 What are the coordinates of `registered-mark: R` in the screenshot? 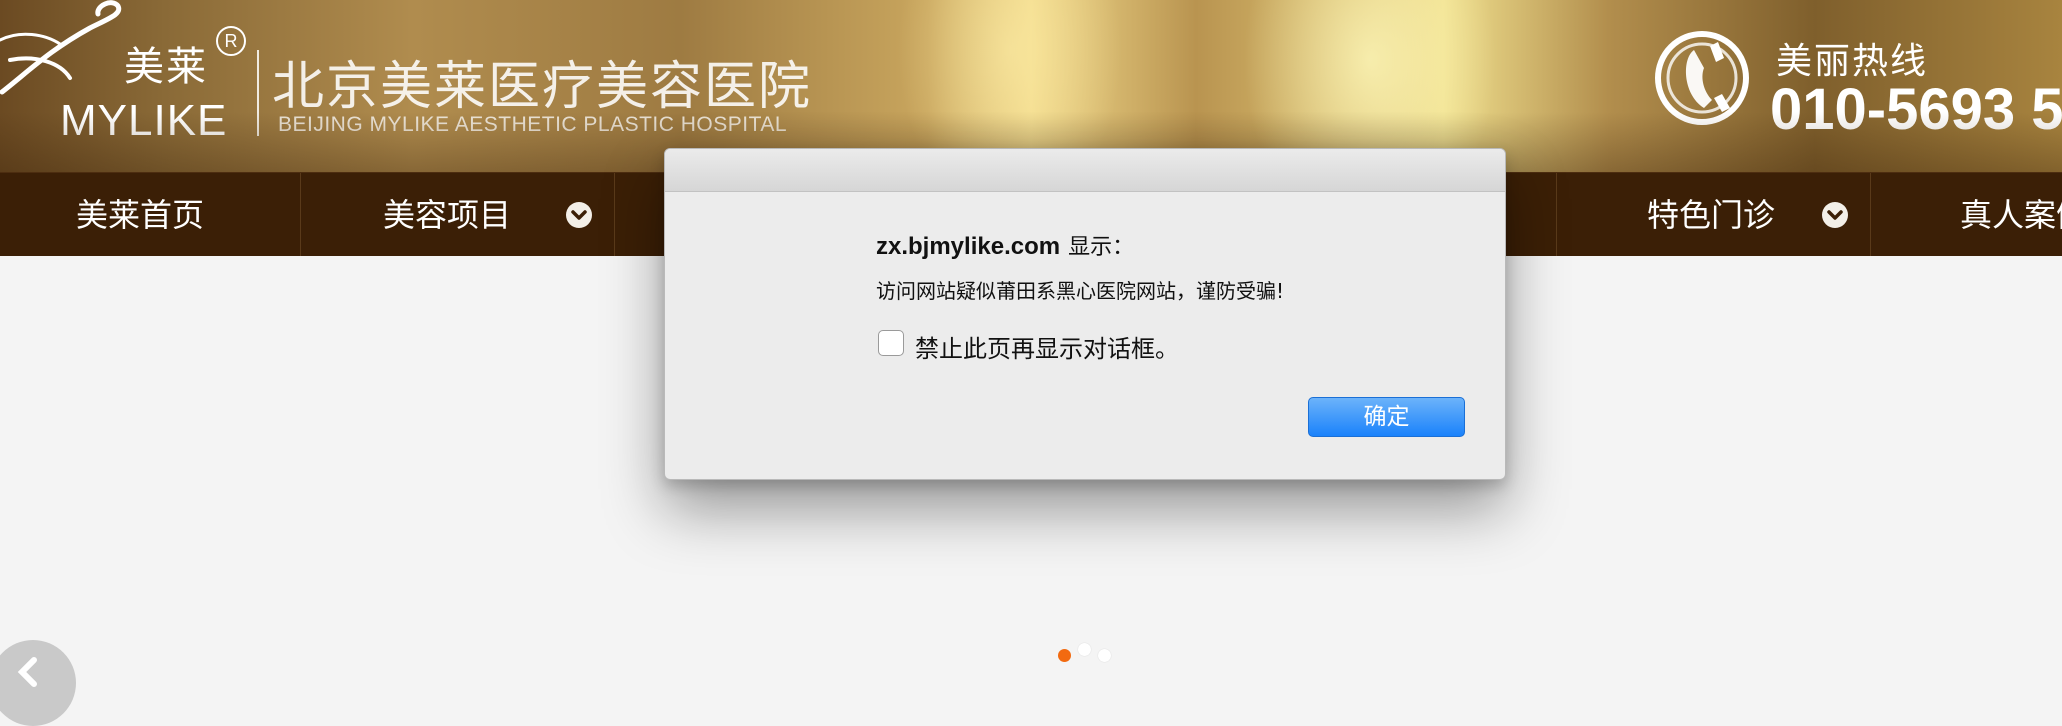 It's located at (231, 41).